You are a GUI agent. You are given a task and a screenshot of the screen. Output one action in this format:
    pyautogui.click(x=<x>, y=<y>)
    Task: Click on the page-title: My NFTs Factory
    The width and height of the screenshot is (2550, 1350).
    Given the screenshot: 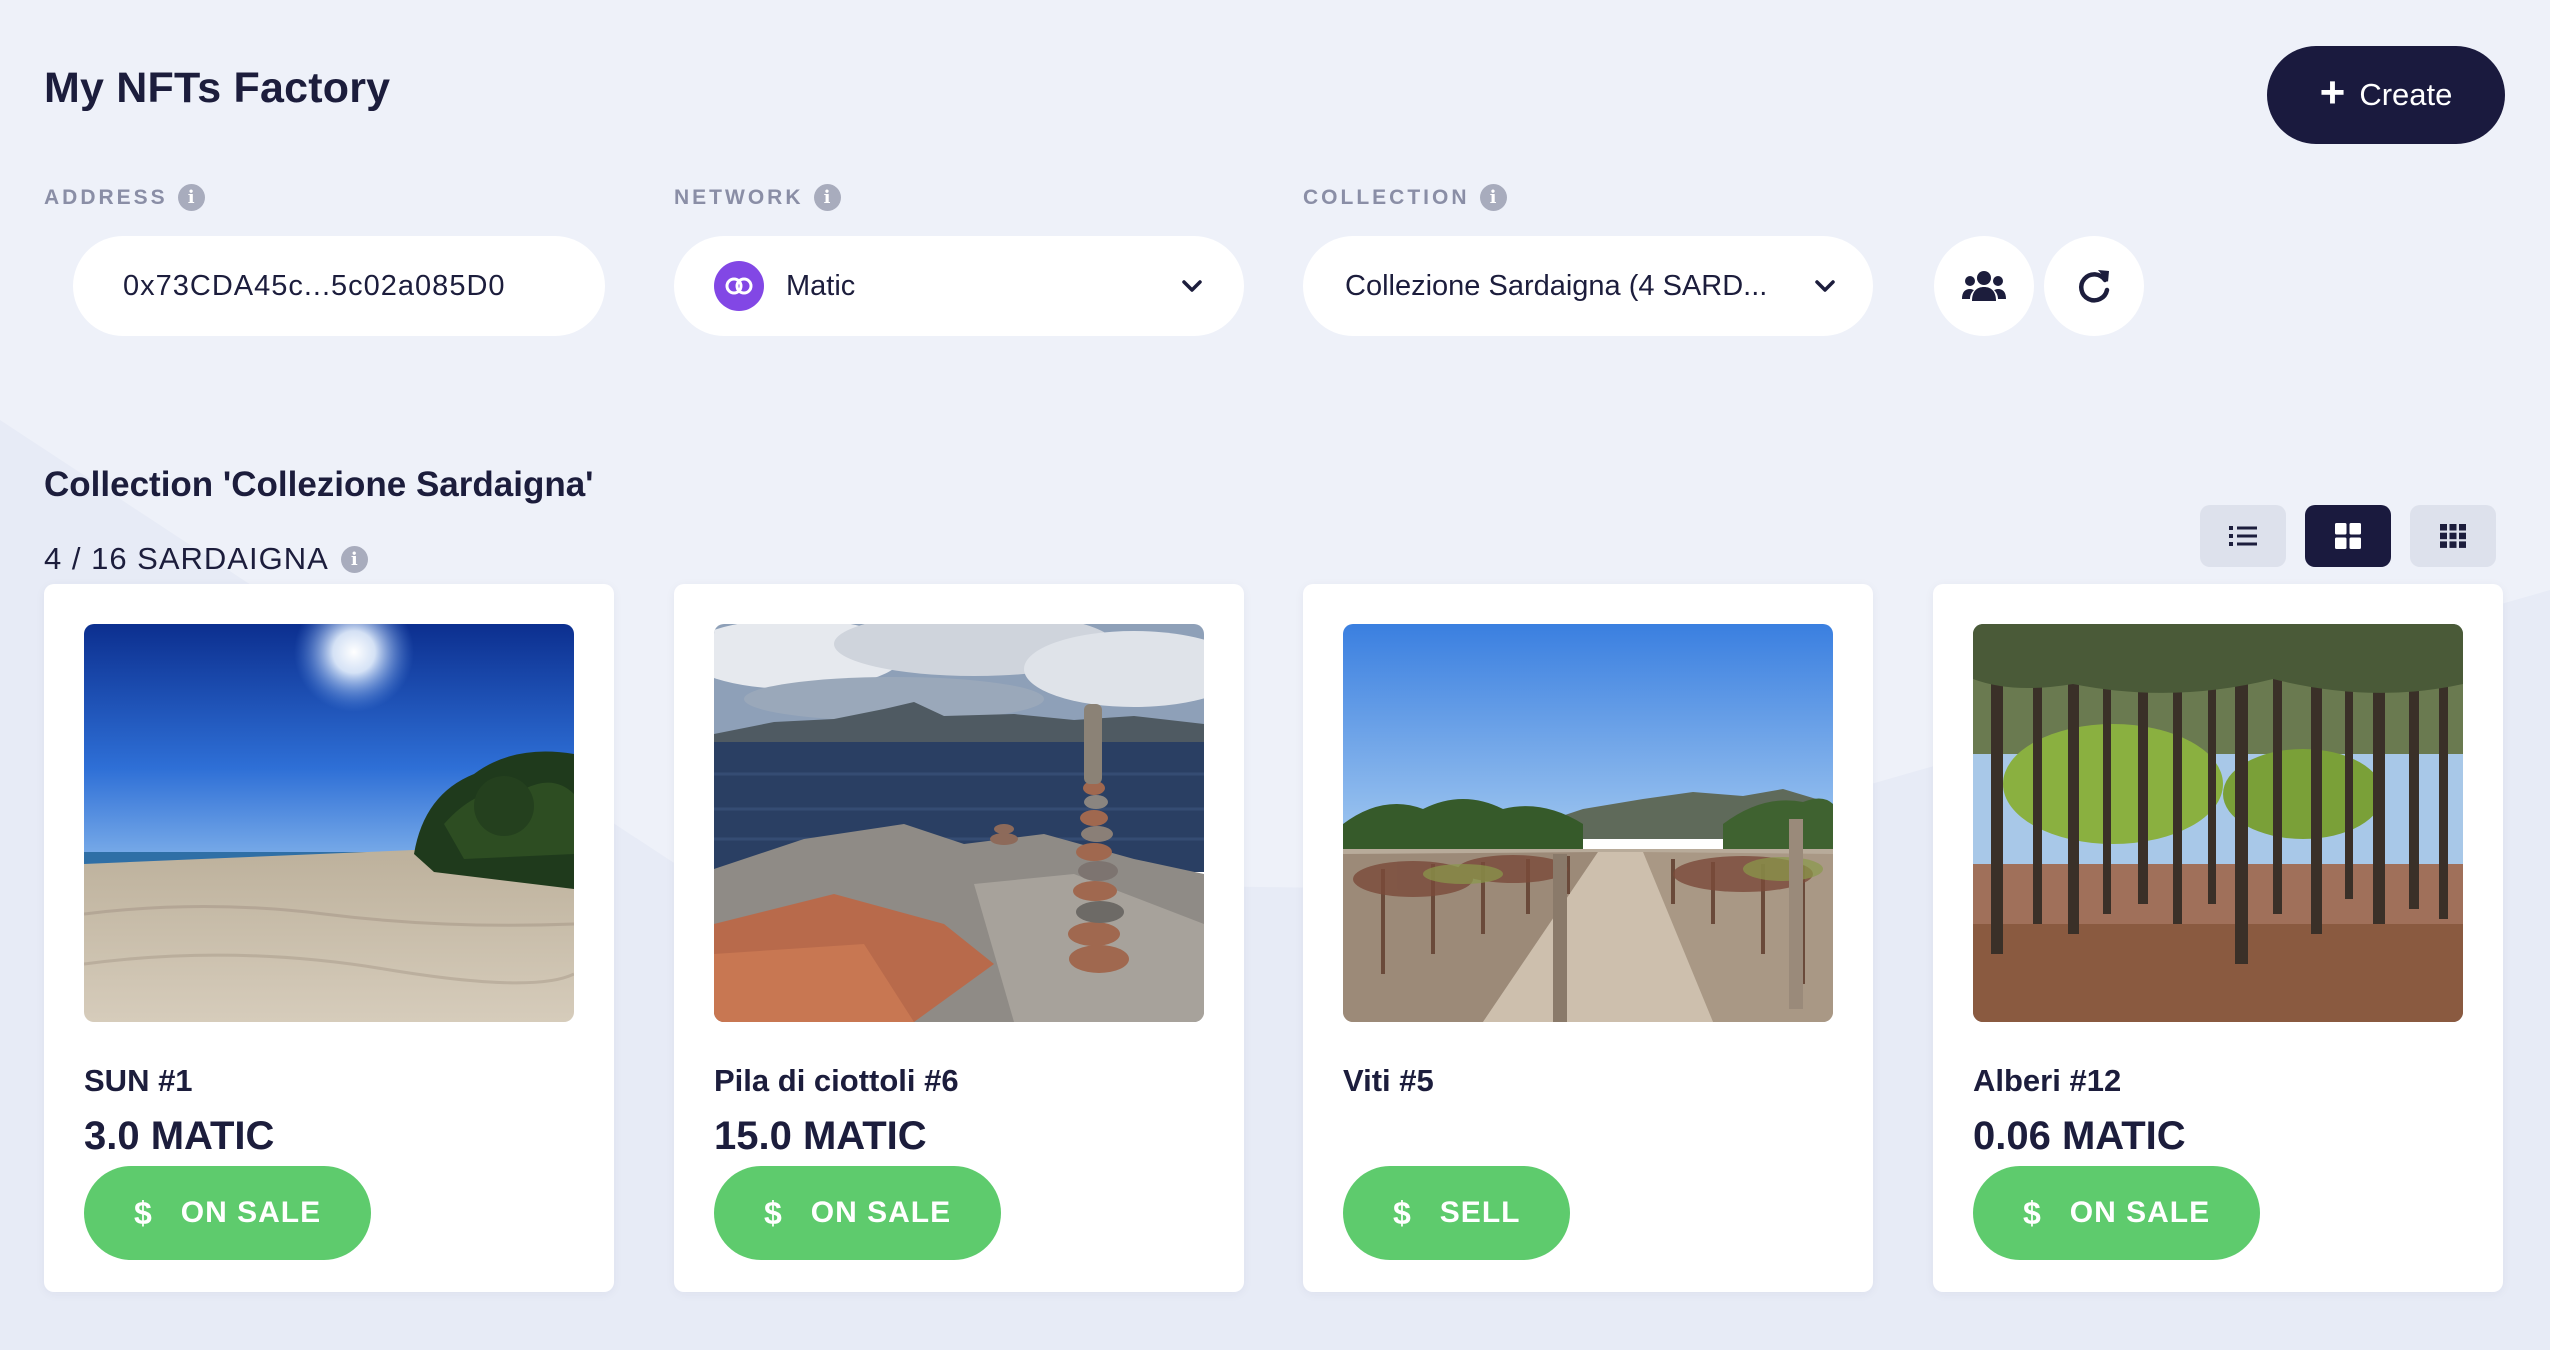 What is the action you would take?
    pyautogui.click(x=217, y=88)
    